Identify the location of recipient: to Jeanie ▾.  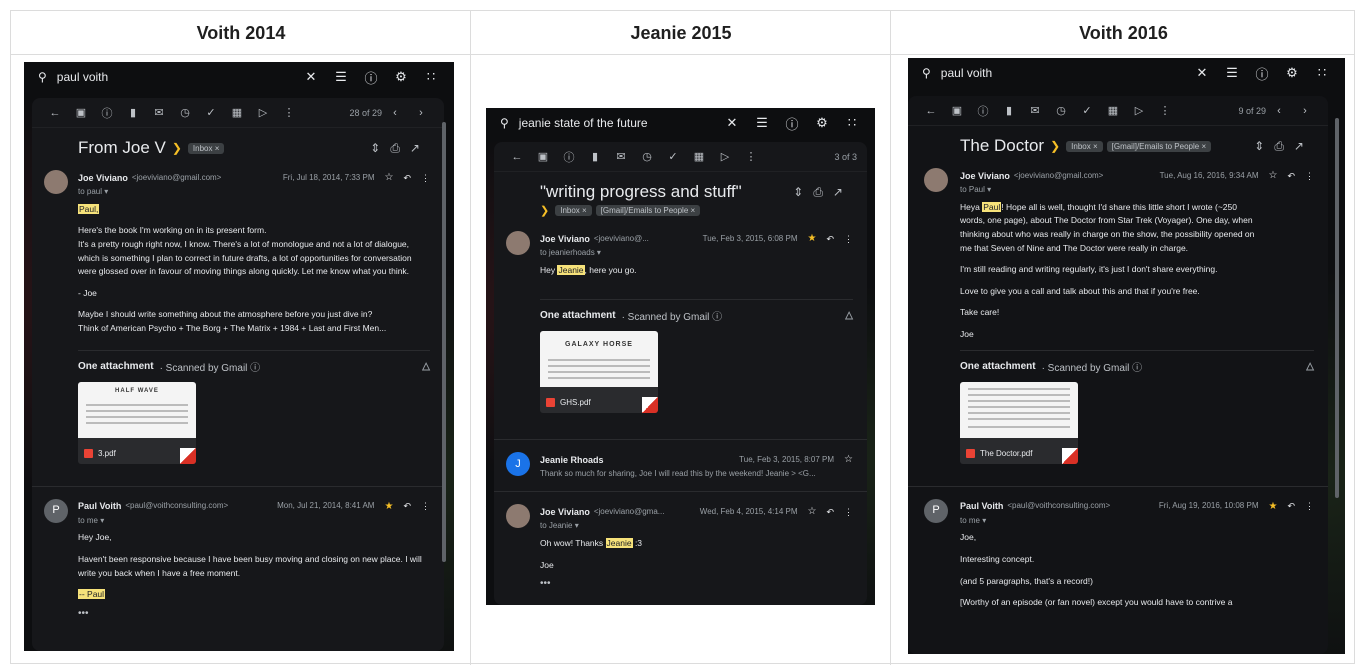
(696, 526).